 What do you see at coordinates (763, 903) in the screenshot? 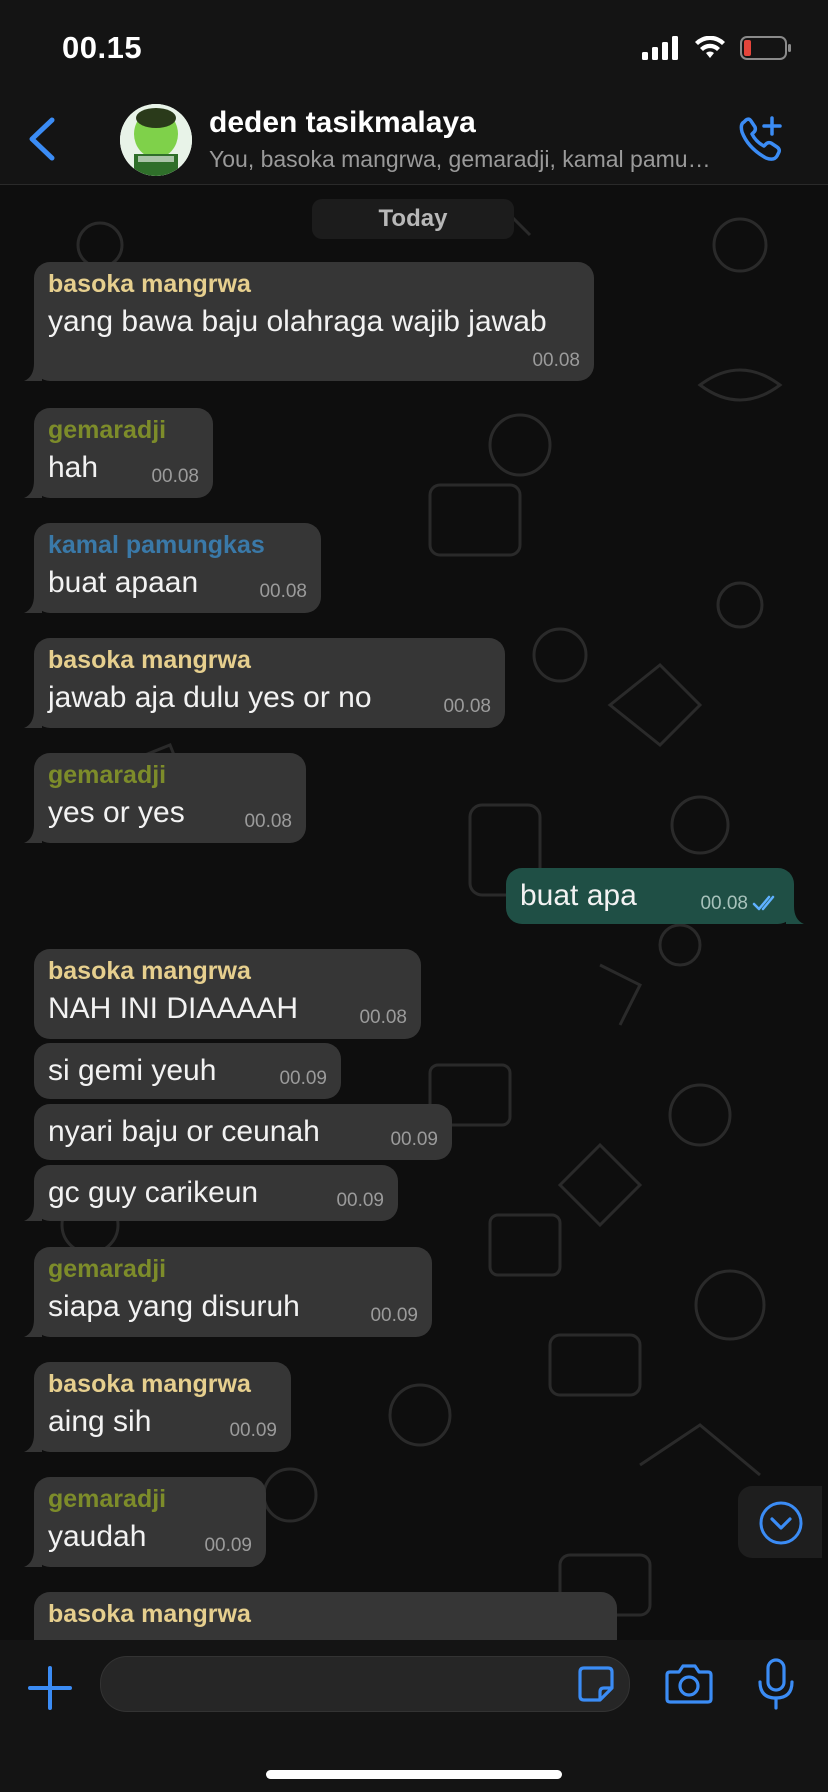
I see `read-receipt-icon` at bounding box center [763, 903].